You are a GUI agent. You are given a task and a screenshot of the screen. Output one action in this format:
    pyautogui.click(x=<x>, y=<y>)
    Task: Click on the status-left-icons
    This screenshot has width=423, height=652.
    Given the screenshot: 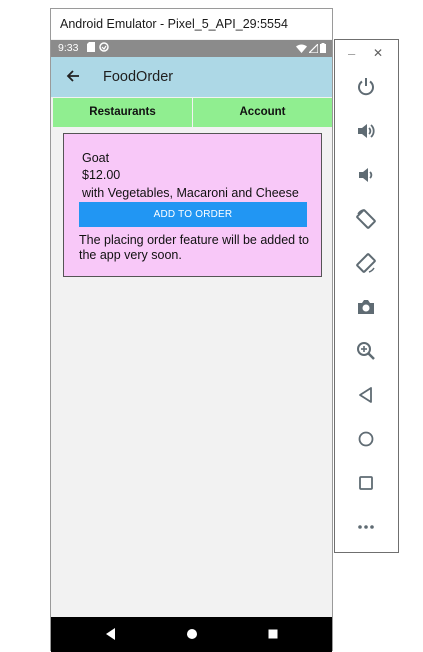 What is the action you would take?
    pyautogui.click(x=98, y=47)
    